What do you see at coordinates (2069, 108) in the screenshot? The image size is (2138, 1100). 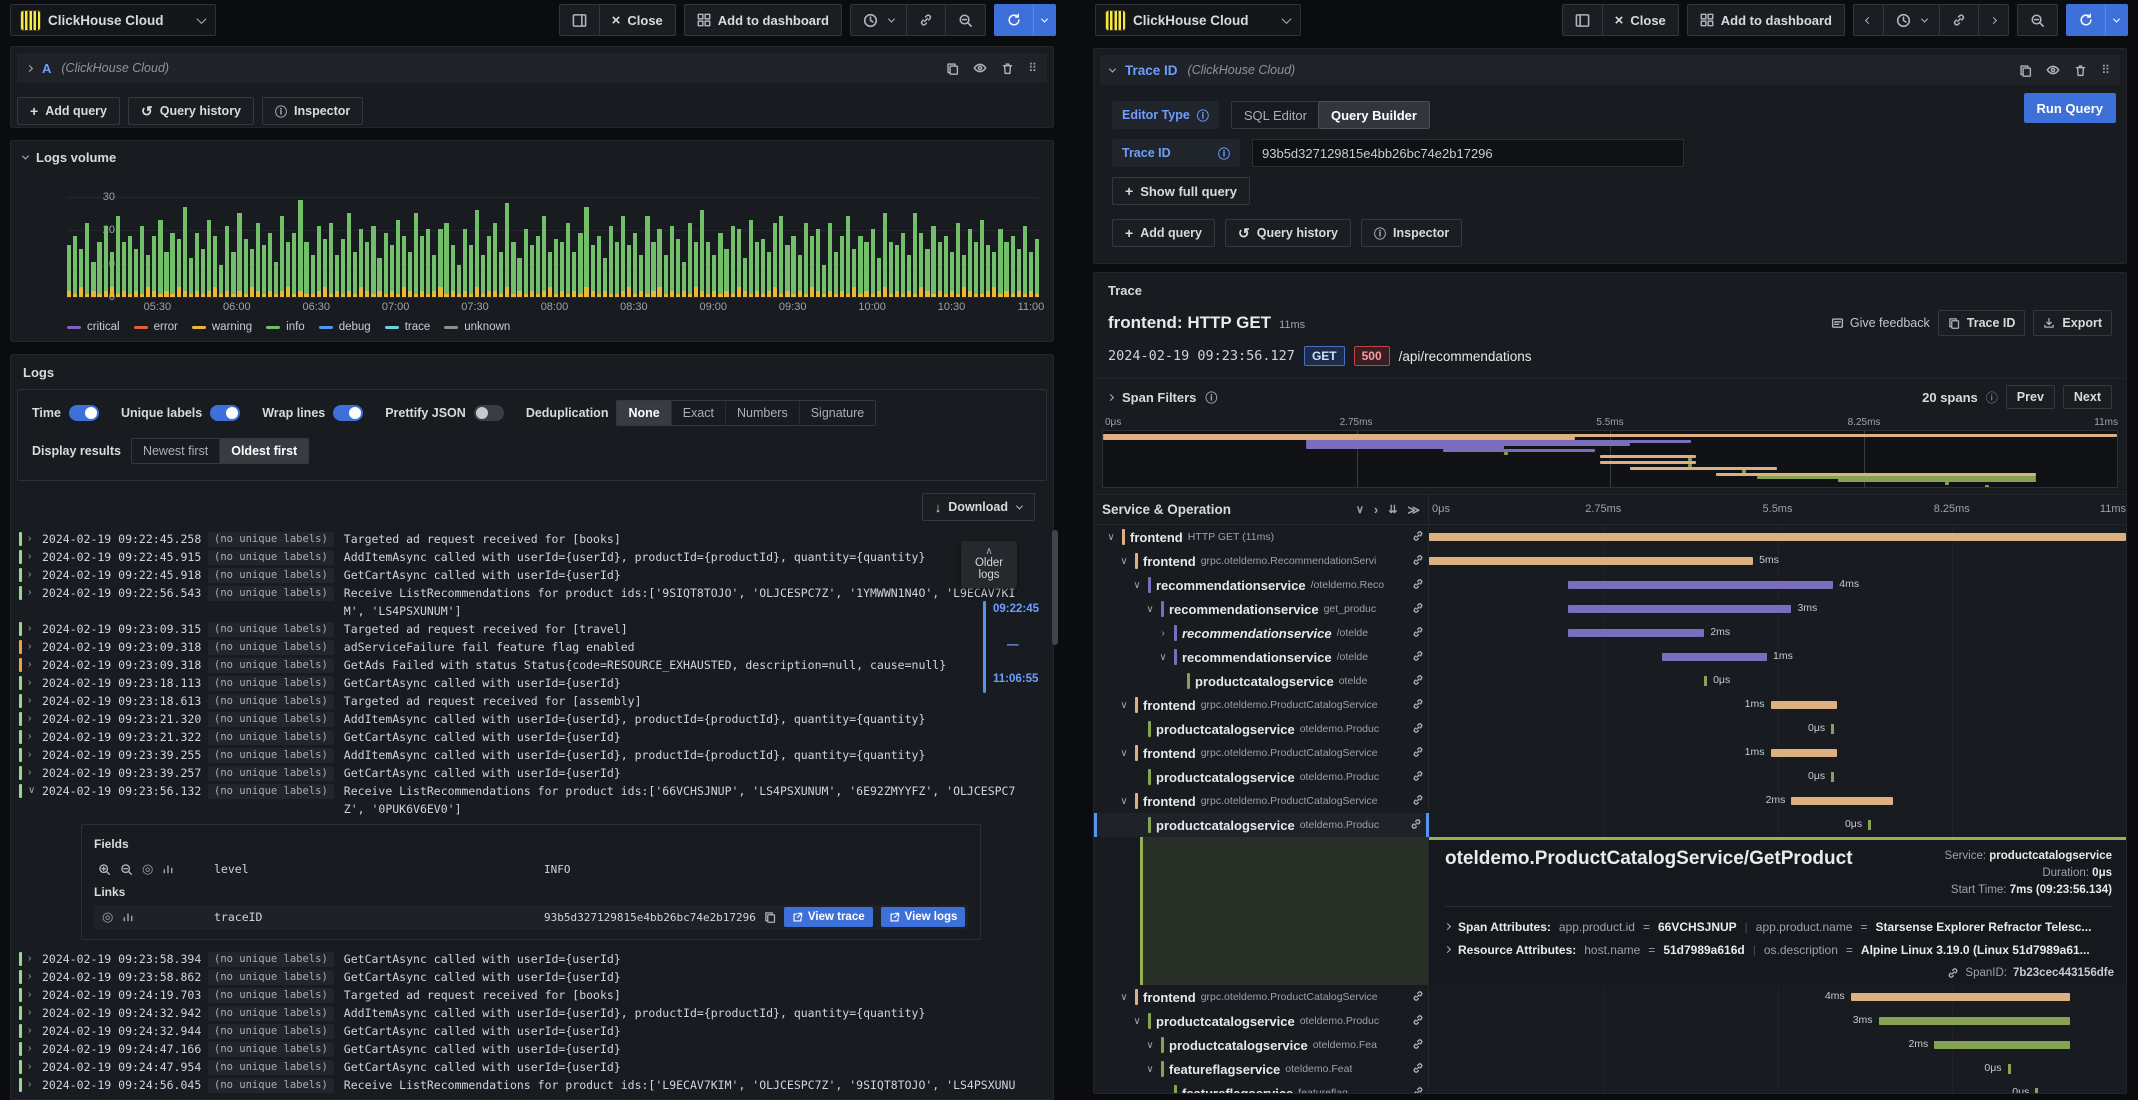 I see `run-query-button: Run Query` at bounding box center [2069, 108].